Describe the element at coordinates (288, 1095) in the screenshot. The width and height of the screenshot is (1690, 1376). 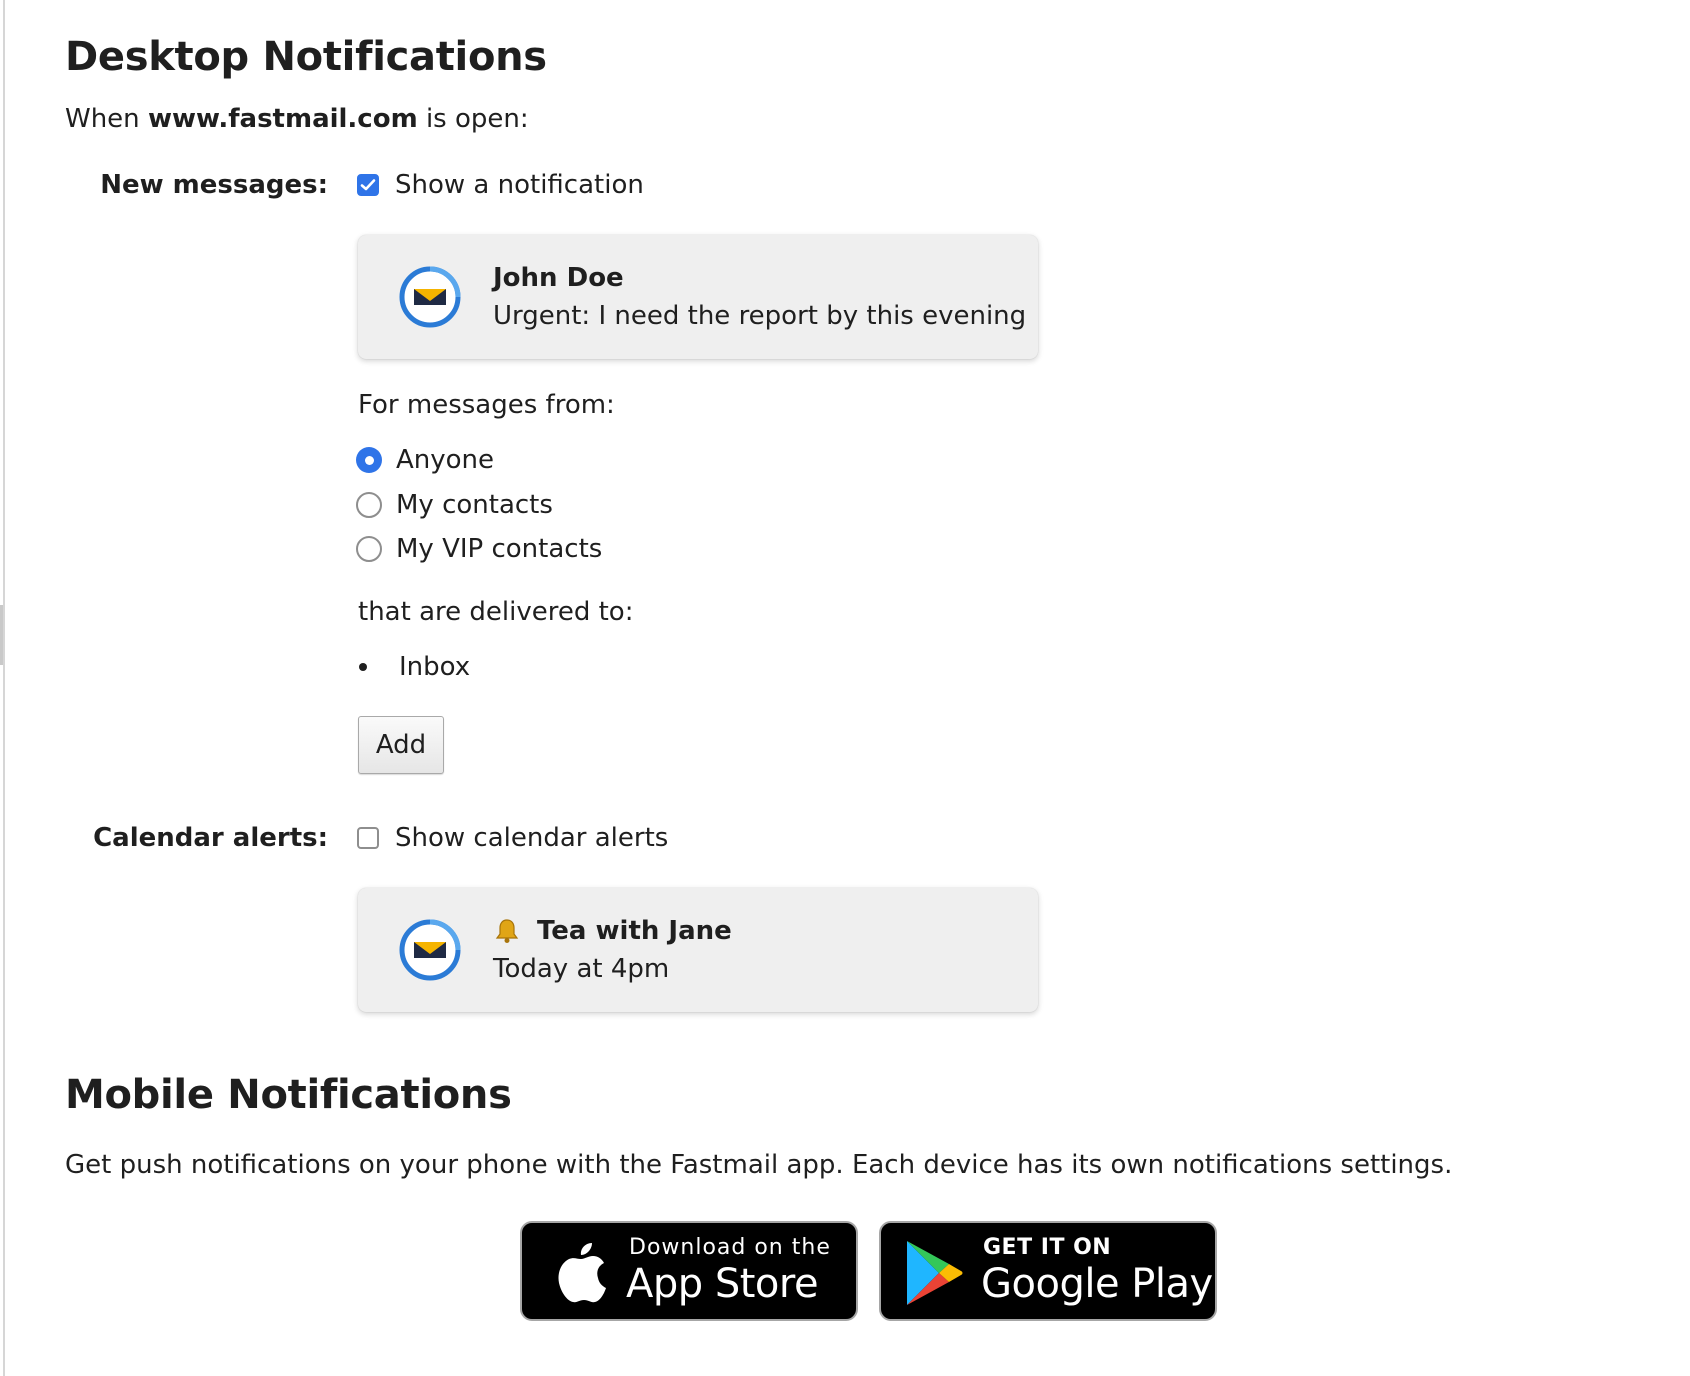
I see `mobile-notifications-heading: Mobile Notifications` at that location.